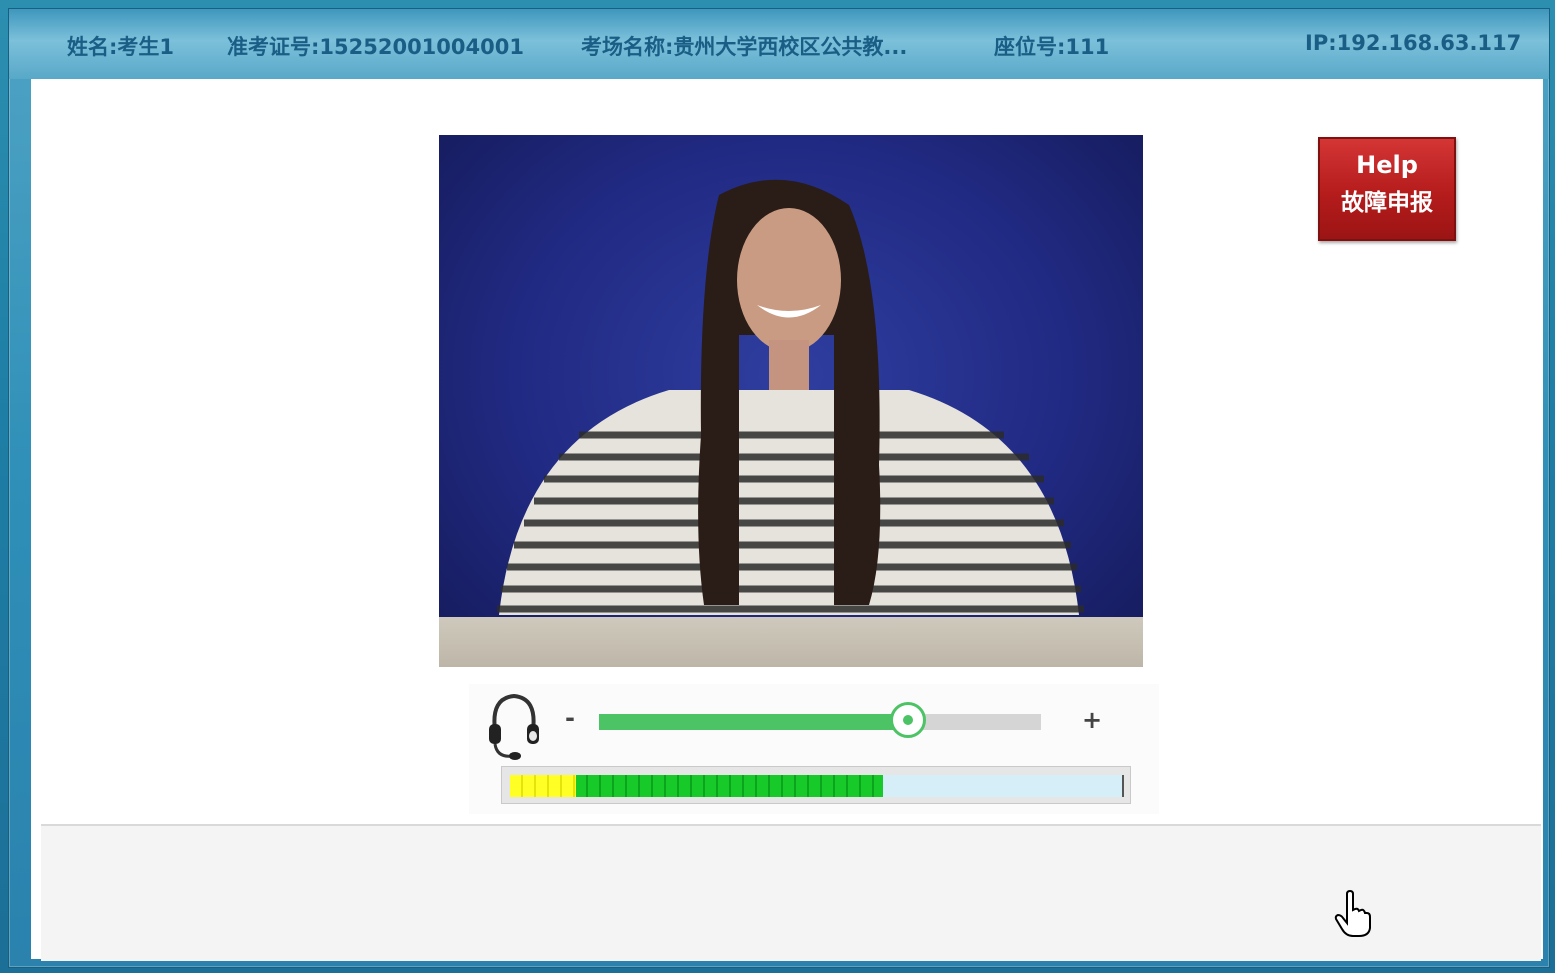 This screenshot has height=973, width=1555. I want to click on fault-report-label: 故障申报, so click(1387, 203).